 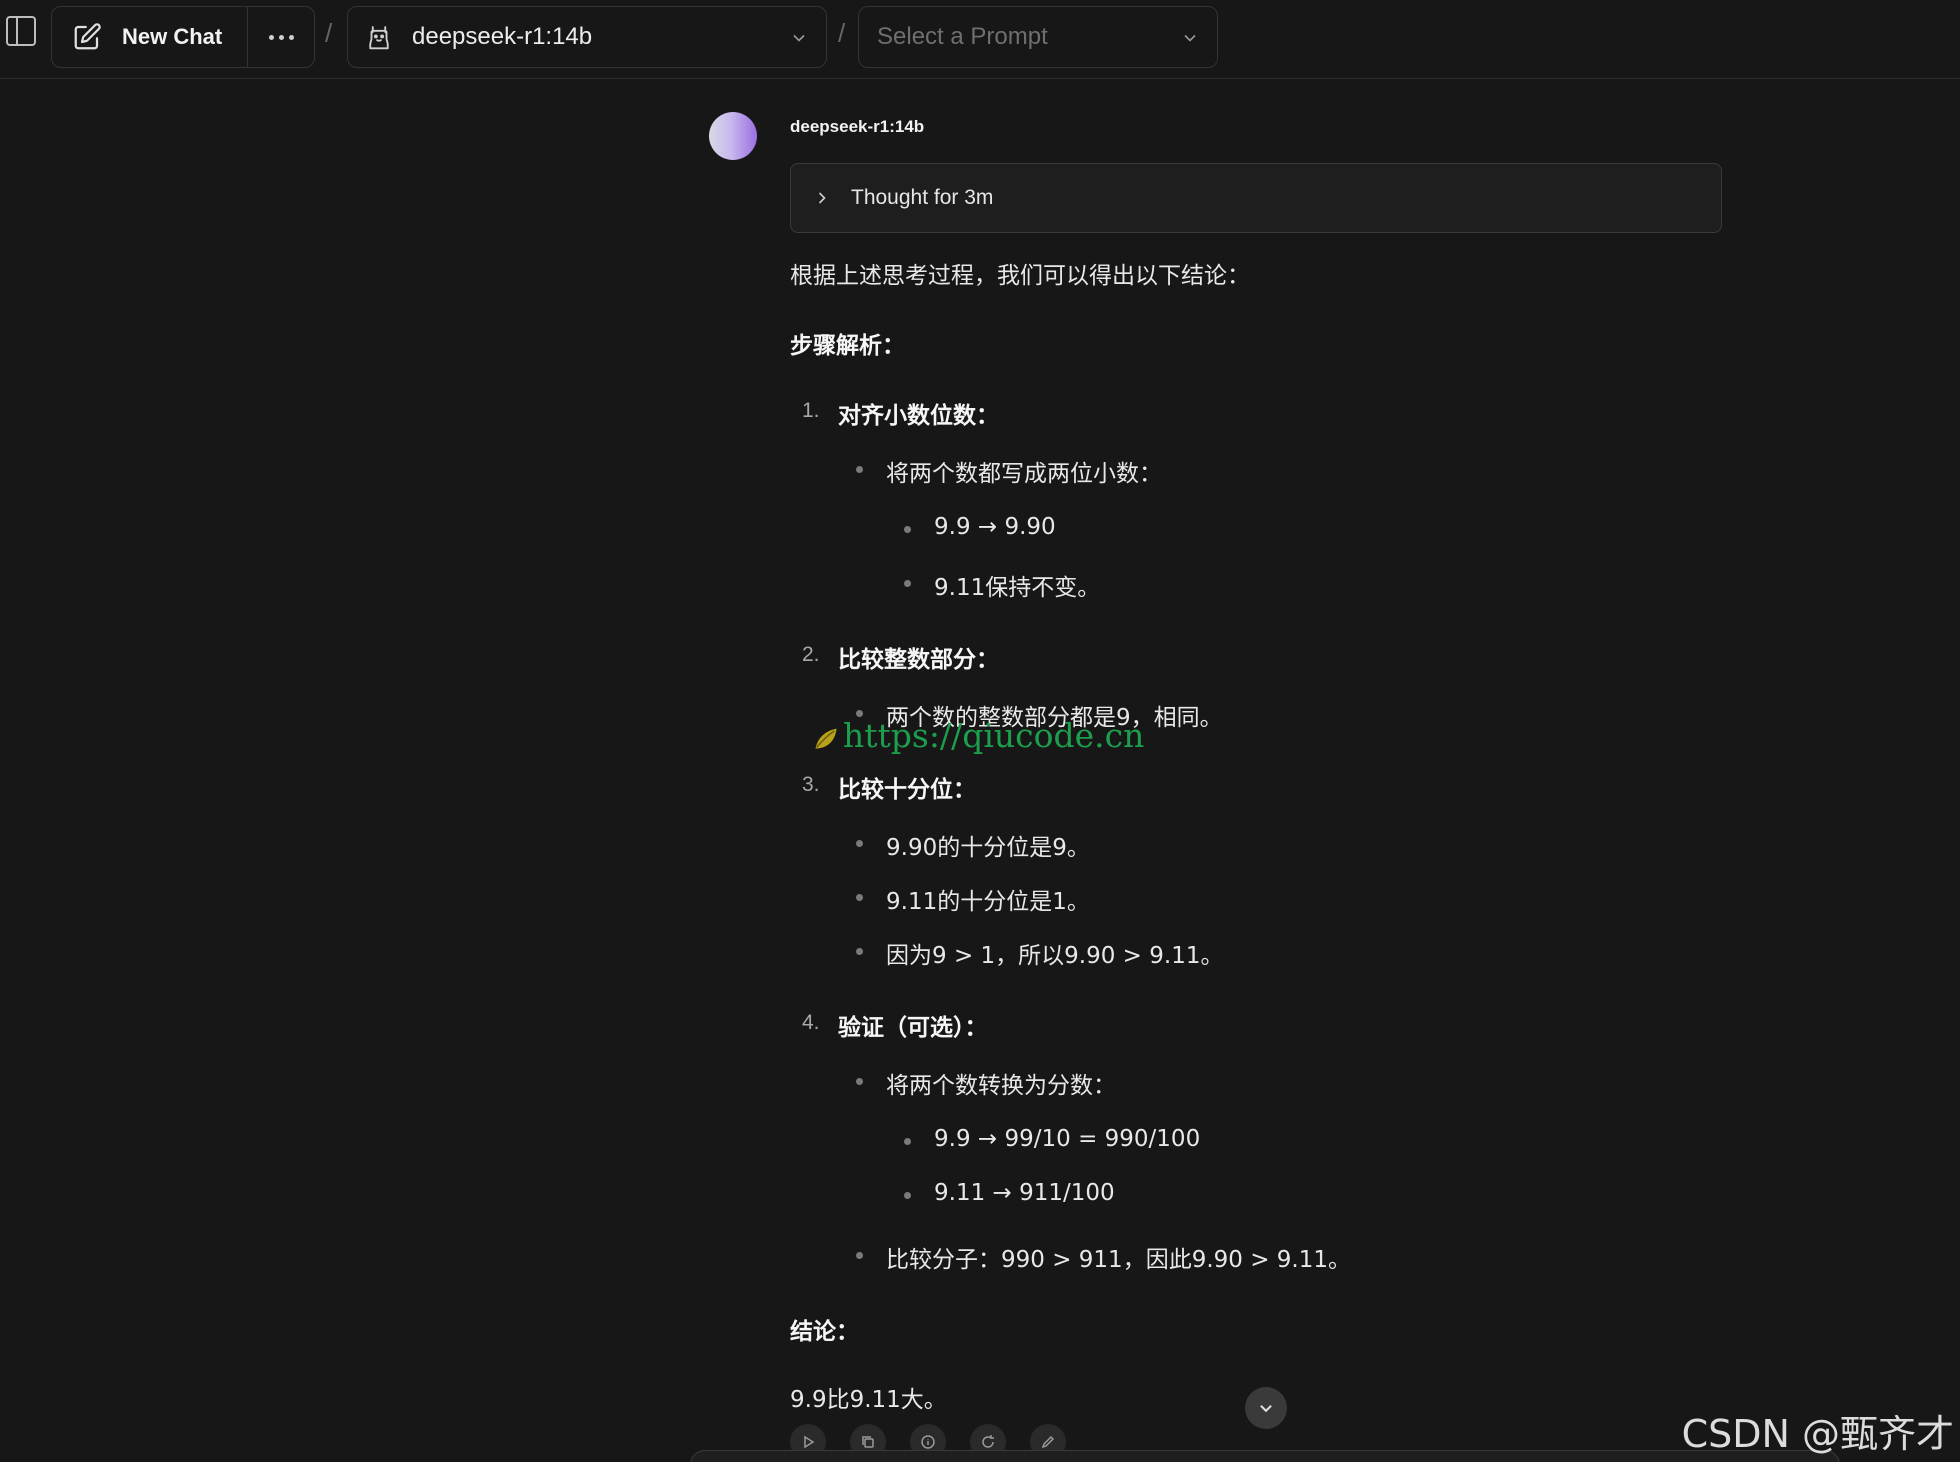 I want to click on prompt-selector: Select a Prompt, so click(x=1038, y=37).